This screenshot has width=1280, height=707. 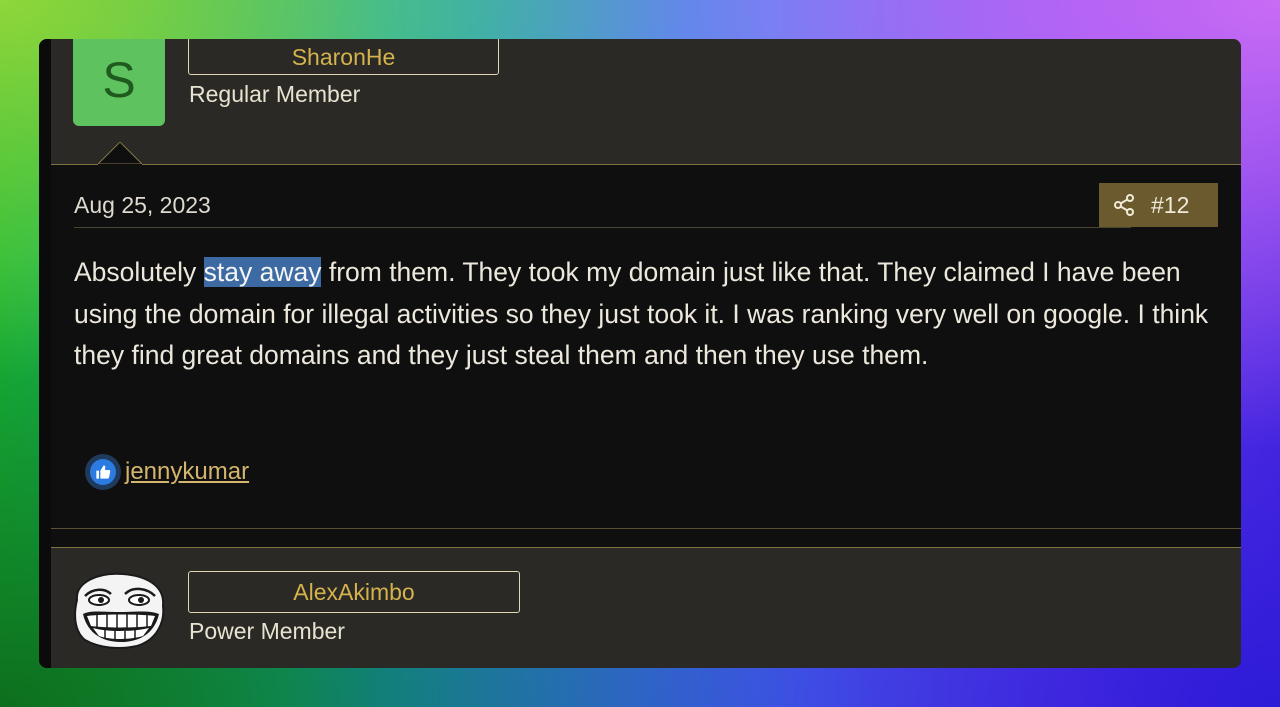 I want to click on side-strip, so click(x=45, y=353).